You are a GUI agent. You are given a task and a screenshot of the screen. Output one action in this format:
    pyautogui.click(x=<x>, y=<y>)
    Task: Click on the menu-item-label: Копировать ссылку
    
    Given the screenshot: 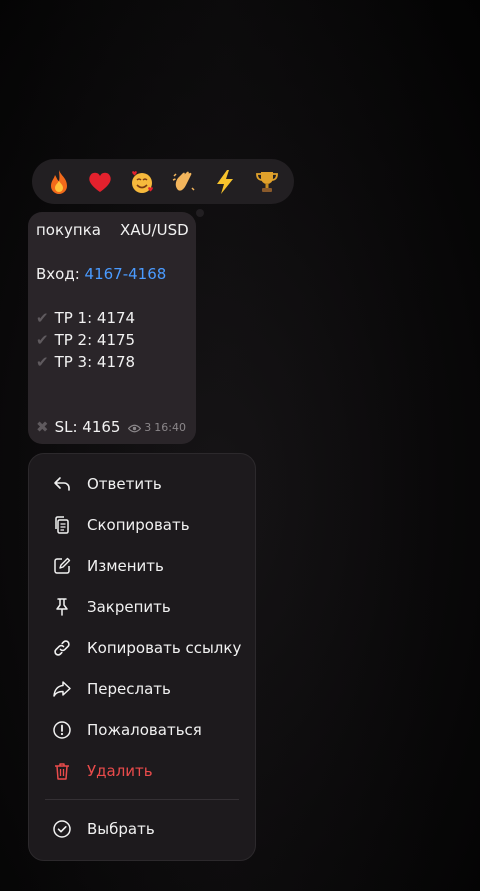 What is the action you would take?
    pyautogui.click(x=164, y=647)
    